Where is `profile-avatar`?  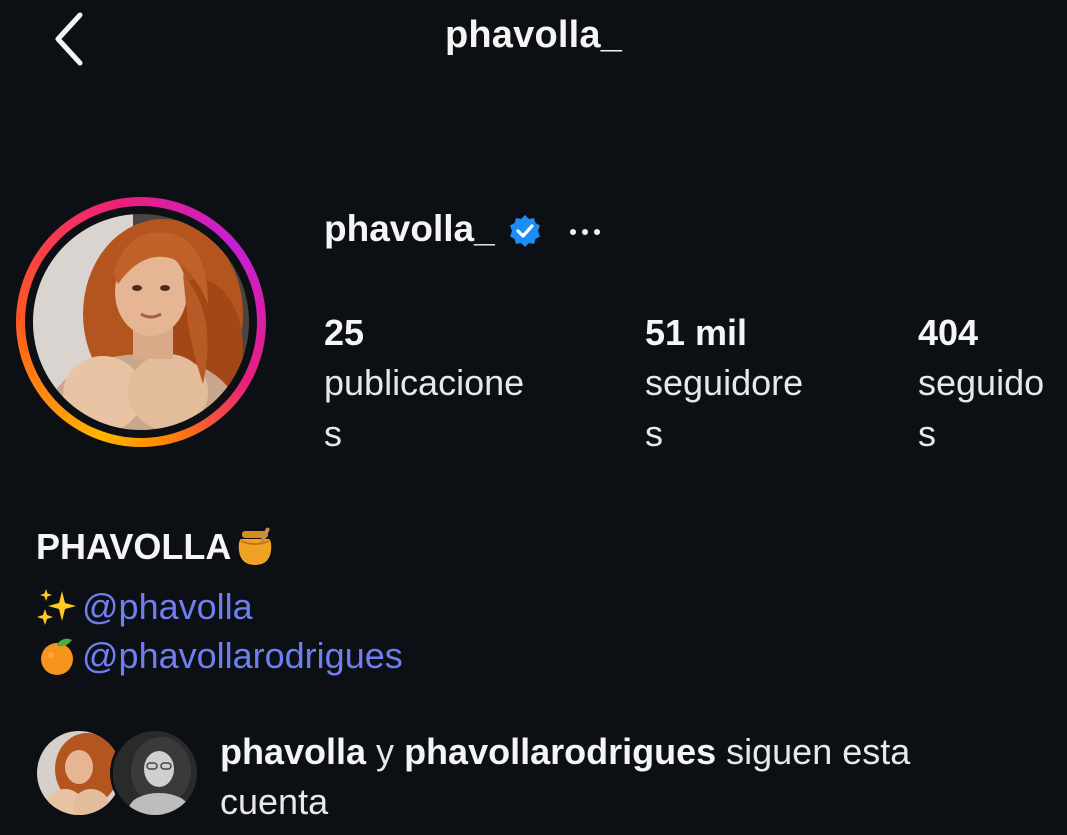
profile-avatar is located at coordinates (141, 322).